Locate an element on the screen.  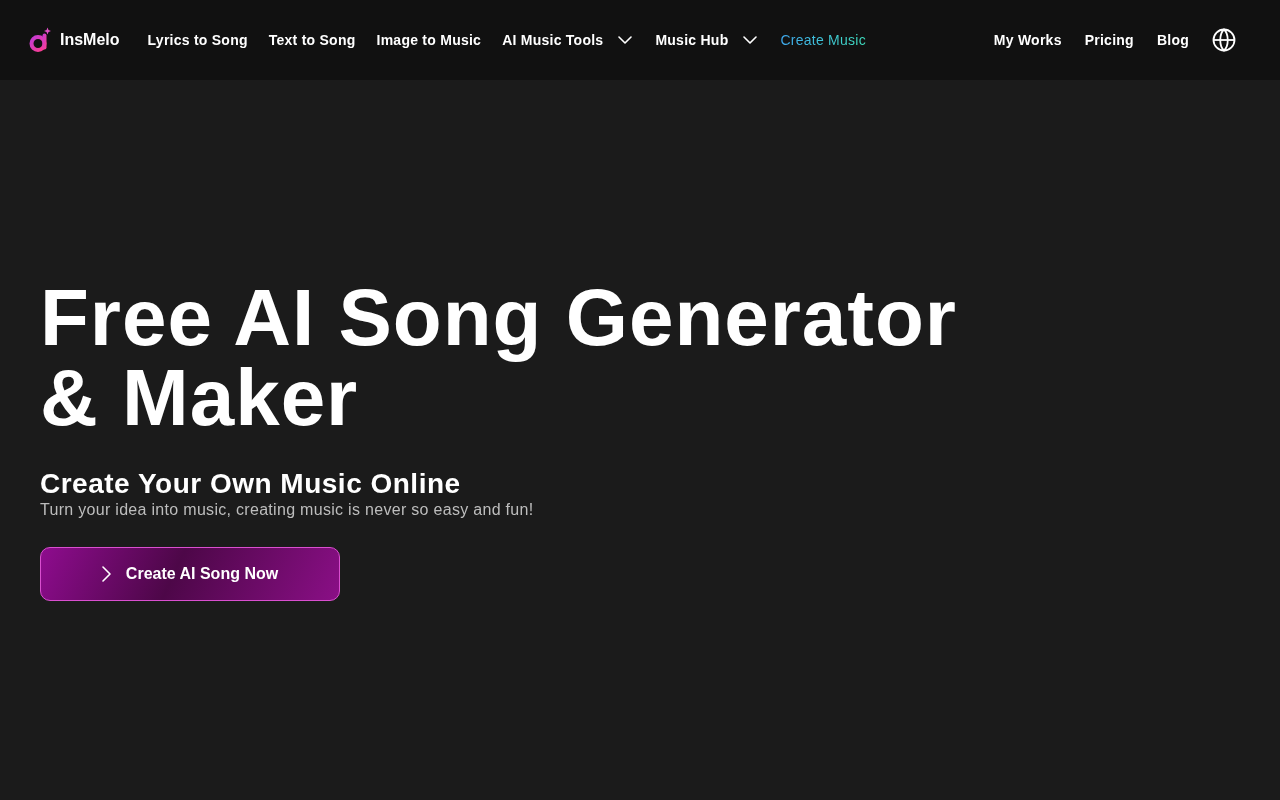
hero-tagline: Turn your idea into music, creating music is never so easy and fun! is located at coordinates (287, 510).